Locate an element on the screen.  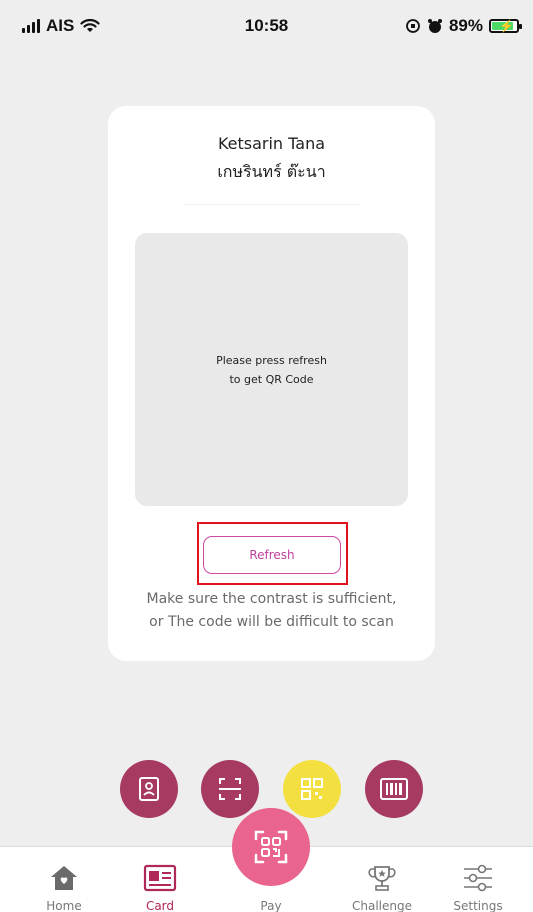
alarm-icon is located at coordinates (434, 26).